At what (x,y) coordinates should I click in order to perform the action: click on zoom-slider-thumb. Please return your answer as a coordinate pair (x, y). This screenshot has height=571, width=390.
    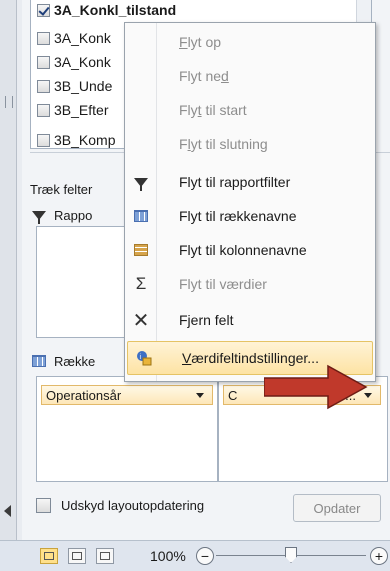
    Looking at the image, I should click on (291, 555).